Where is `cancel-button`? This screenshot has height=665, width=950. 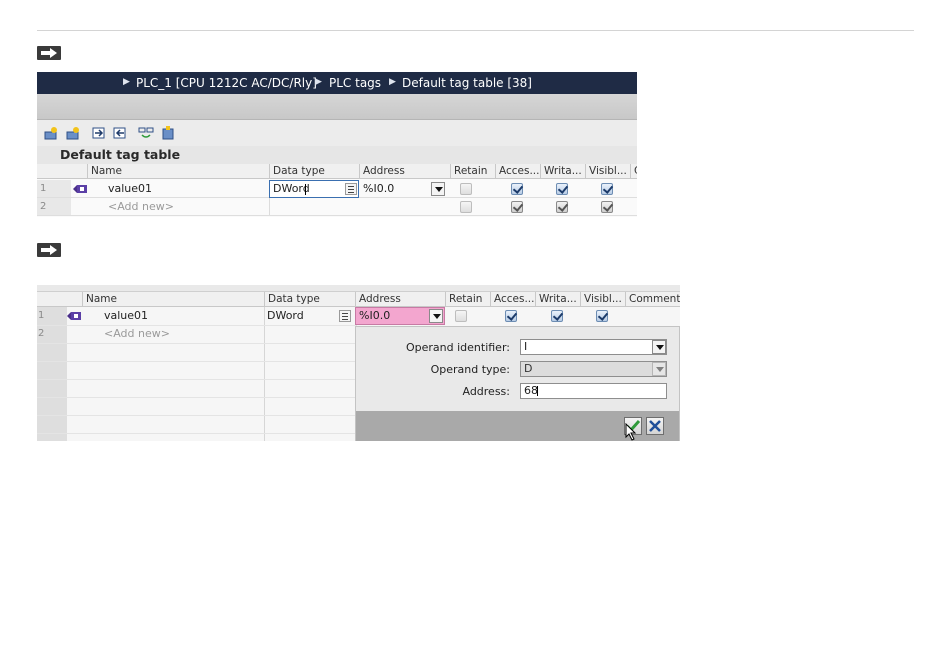 cancel-button is located at coordinates (655, 426).